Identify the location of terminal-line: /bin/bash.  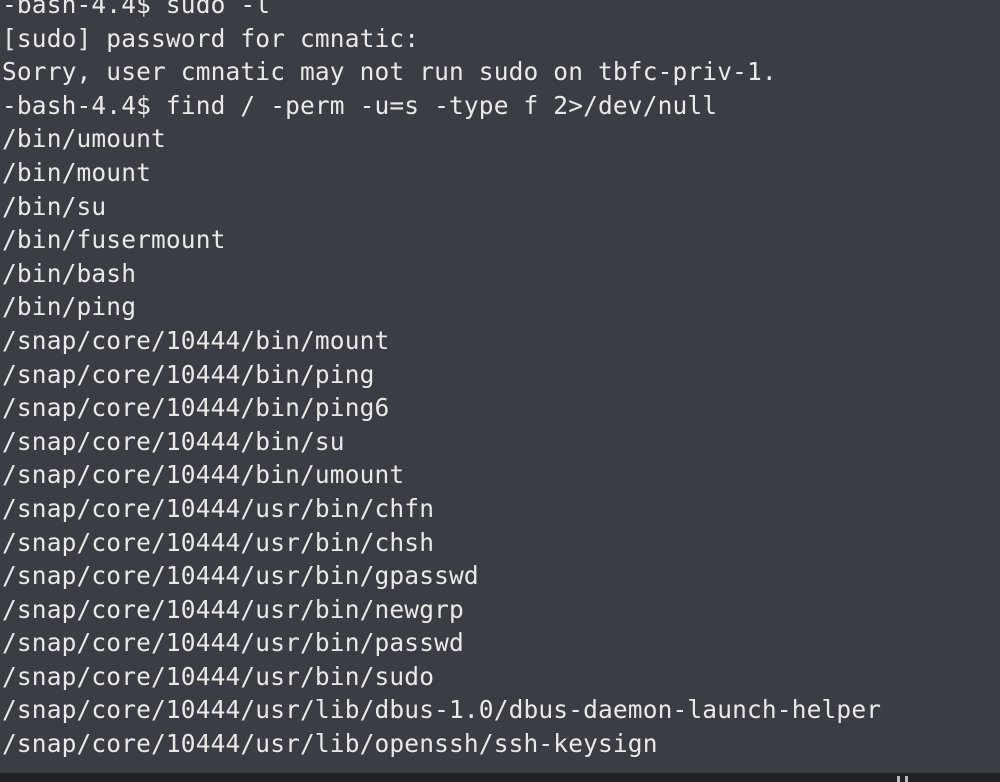
(69, 274).